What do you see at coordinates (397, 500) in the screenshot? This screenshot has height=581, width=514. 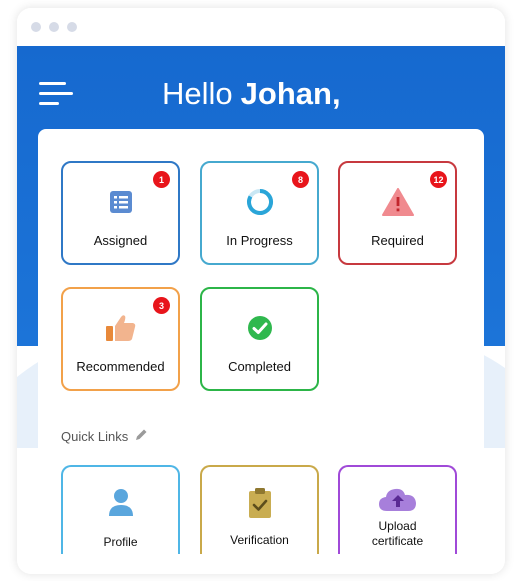 I see `cloud-upload-icon` at bounding box center [397, 500].